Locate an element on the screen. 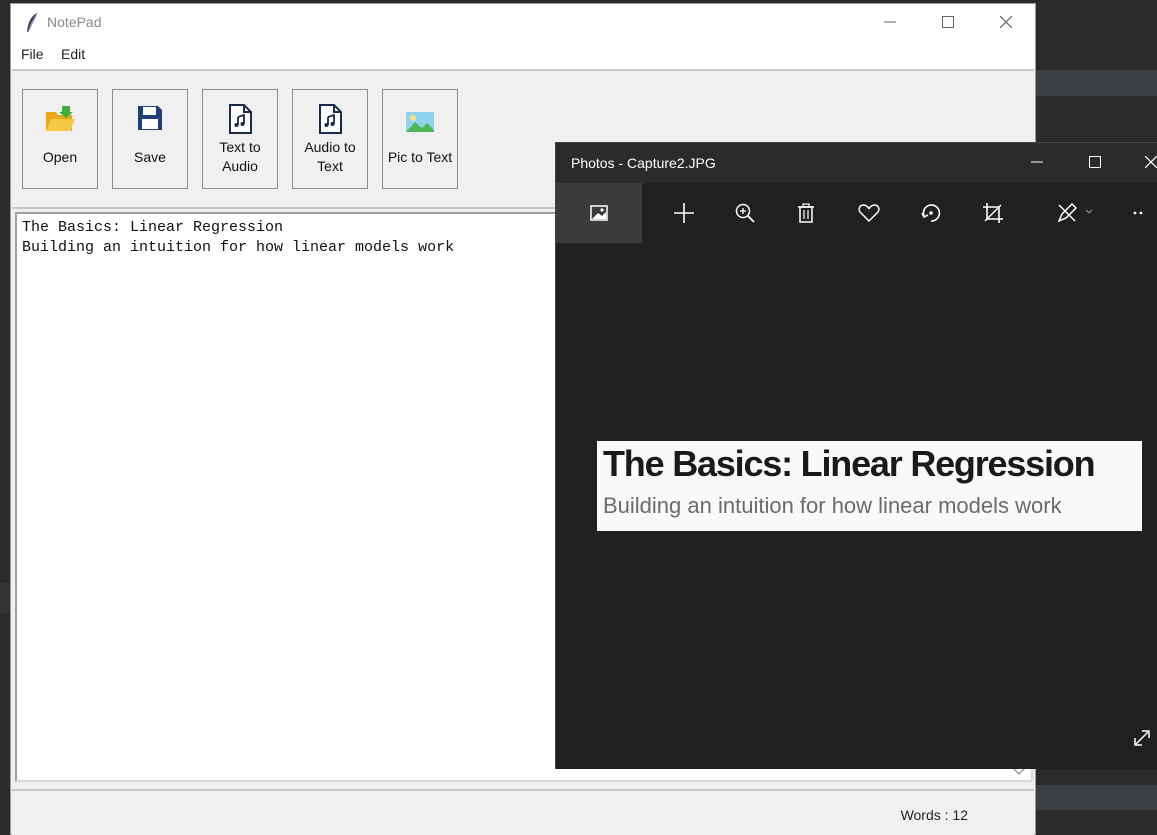 The width and height of the screenshot is (1157, 835). more-button is located at coordinates (1139, 213).